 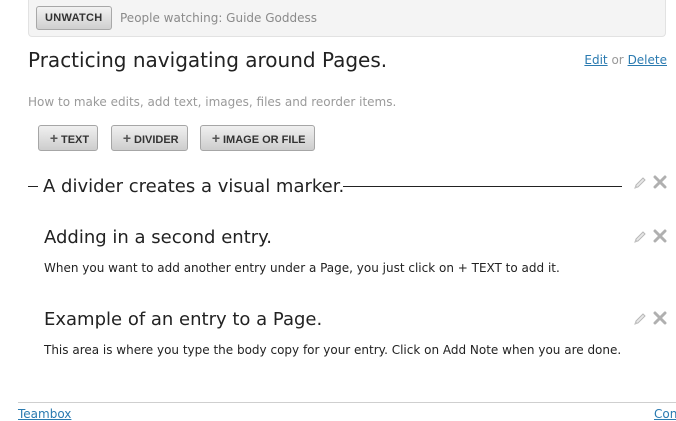 I want to click on add-divider-label: DIVIDER, so click(x=156, y=140).